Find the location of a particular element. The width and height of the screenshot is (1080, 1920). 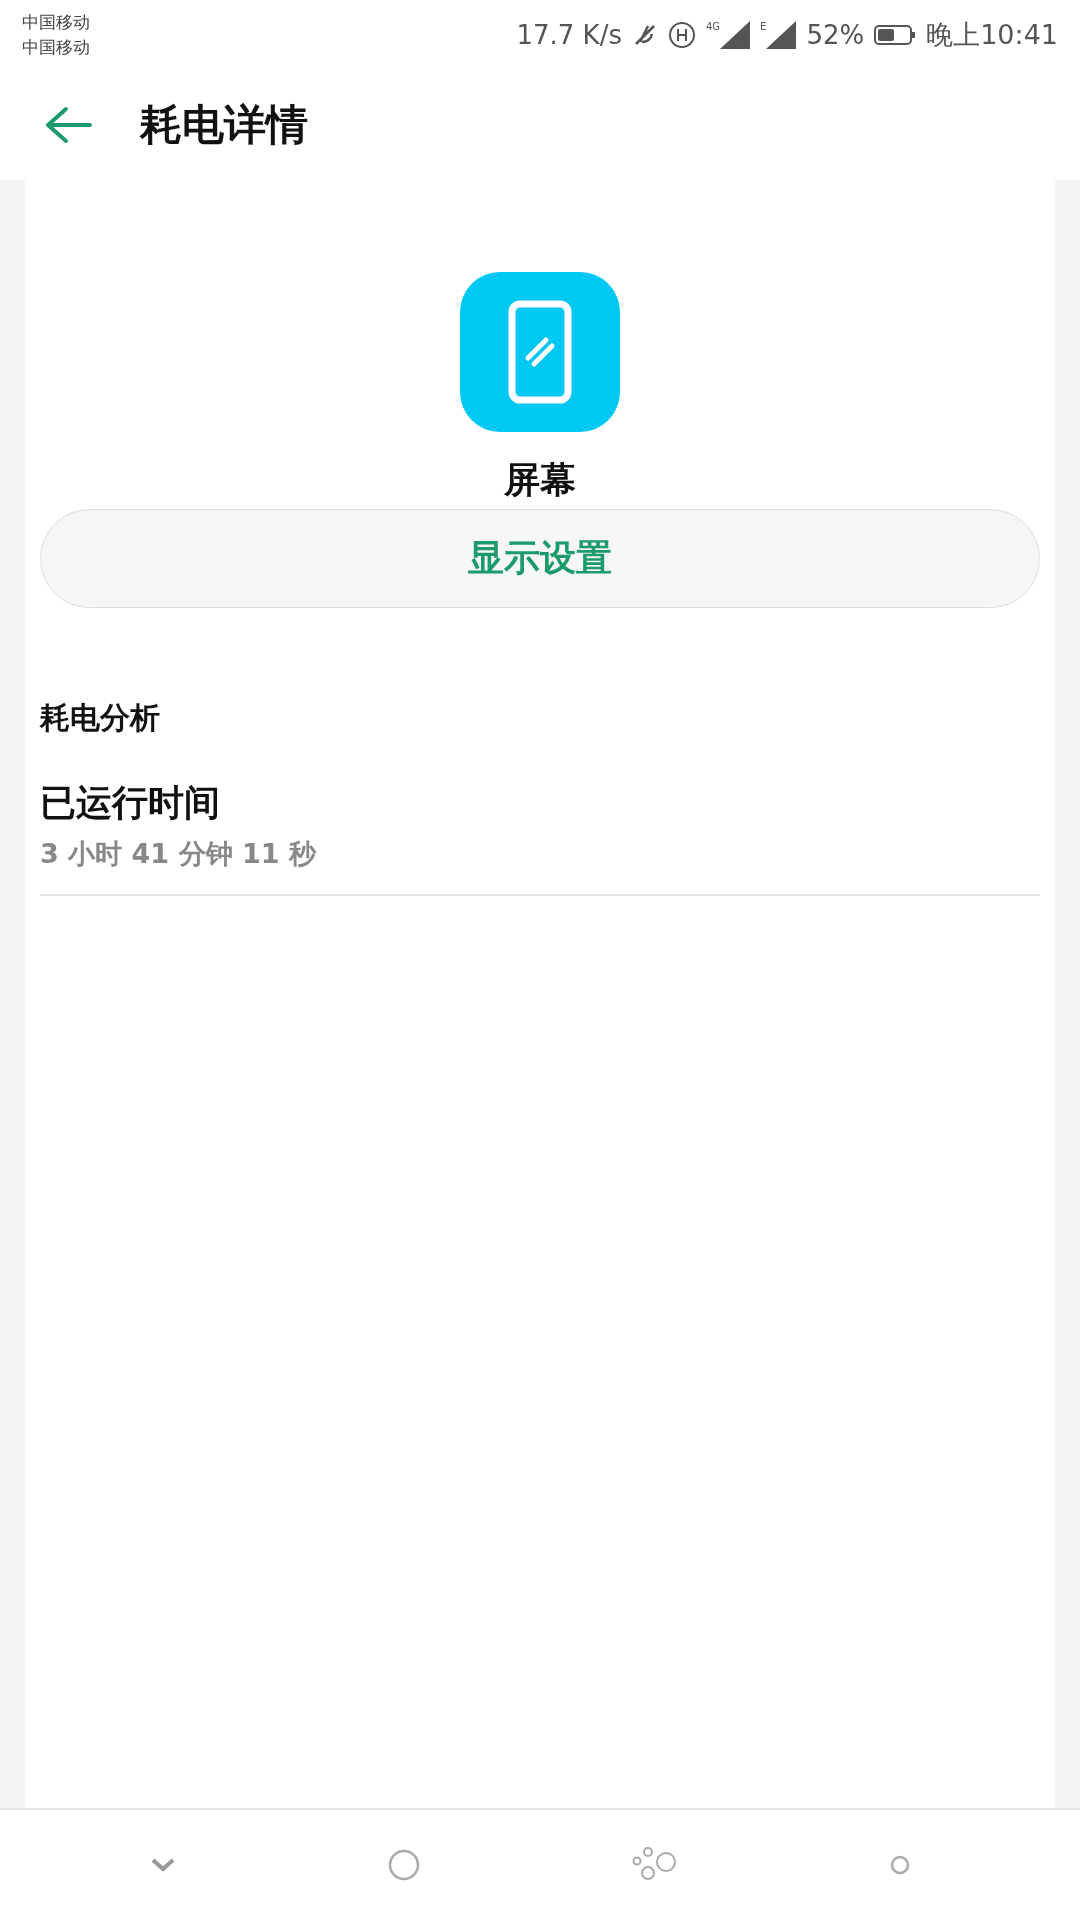

item-name: 屏幕 is located at coordinates (540, 480).